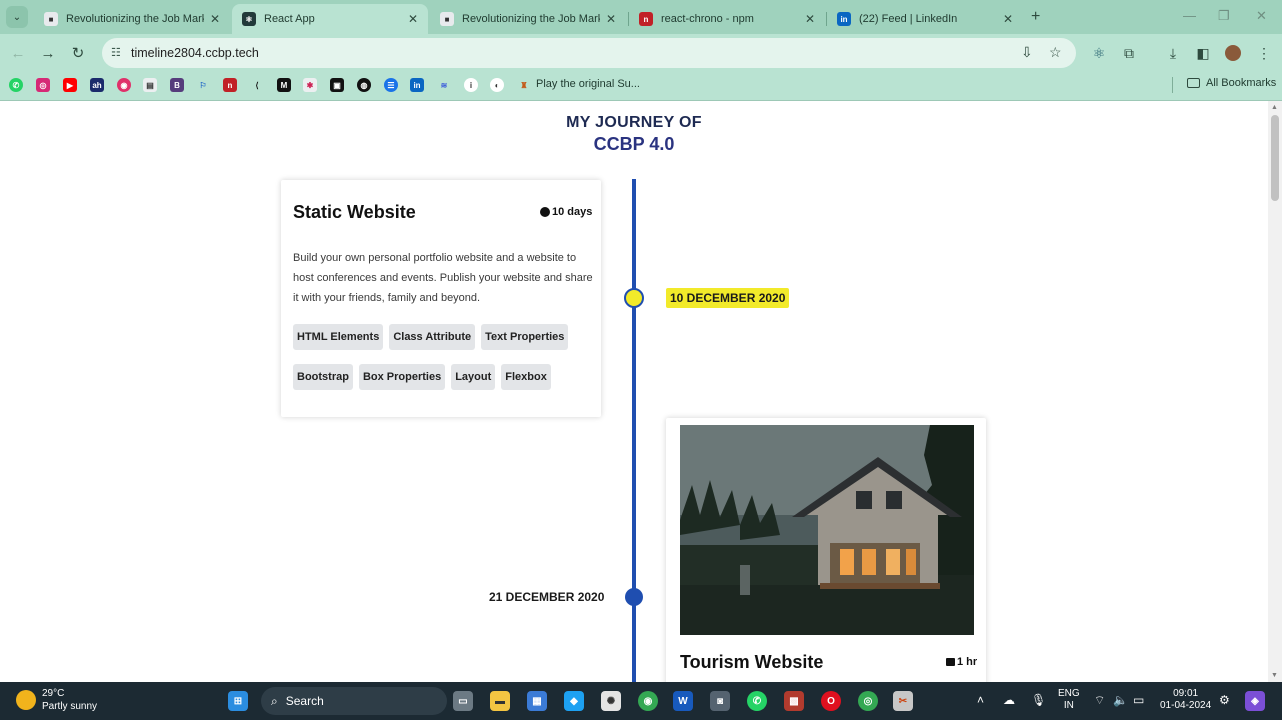 This screenshot has height=720, width=1282. I want to click on bookmark-pink-icon: ◉, so click(124, 85).